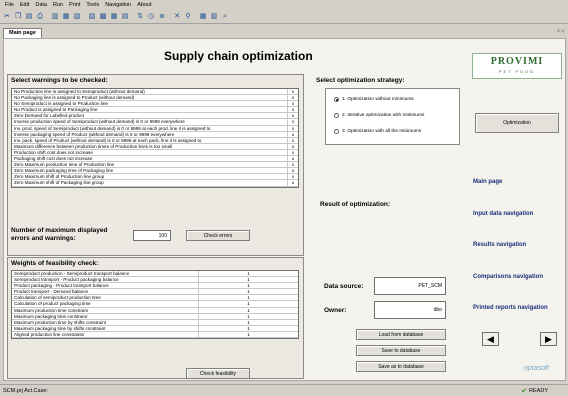 This screenshot has height=396, width=568. I want to click on max-errors-label-2: errors and warnings:, so click(43, 238).